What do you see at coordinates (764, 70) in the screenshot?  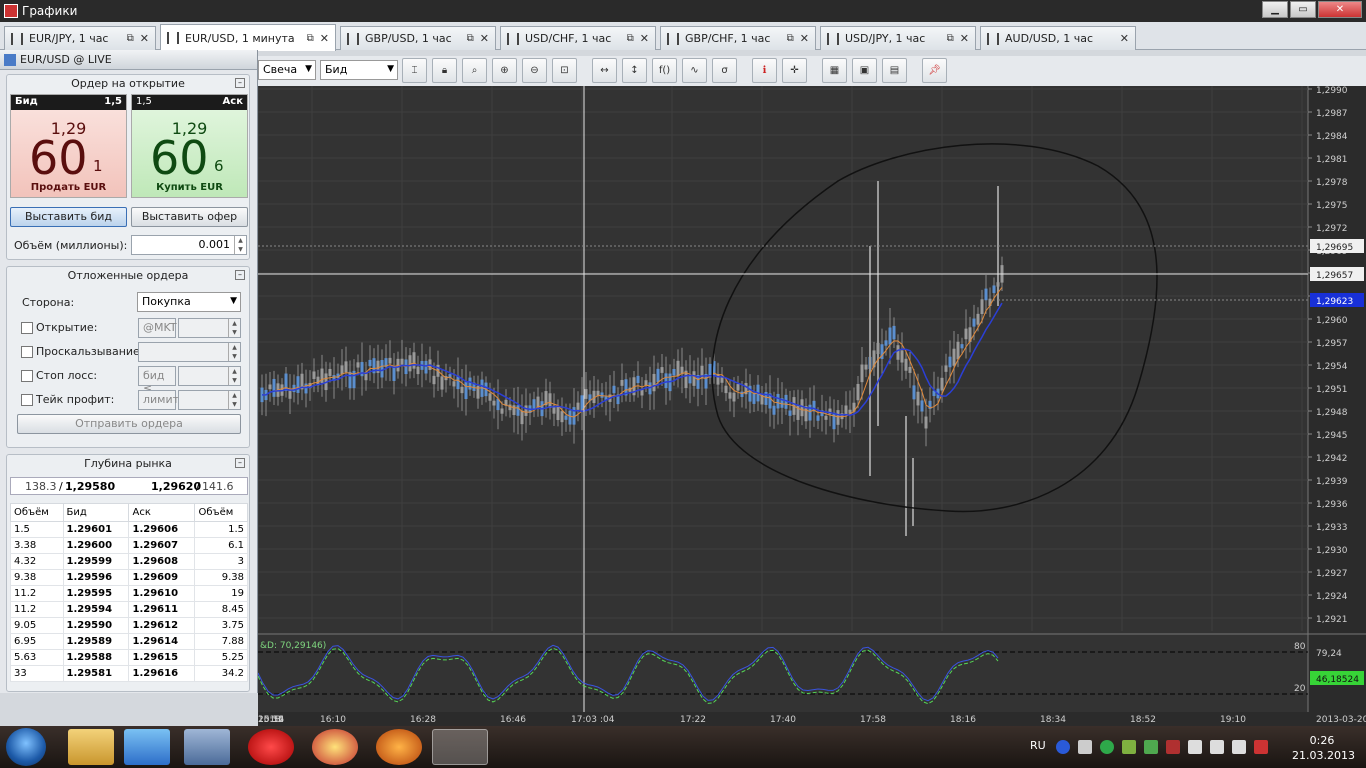 I see `info-icon: ℹ` at bounding box center [764, 70].